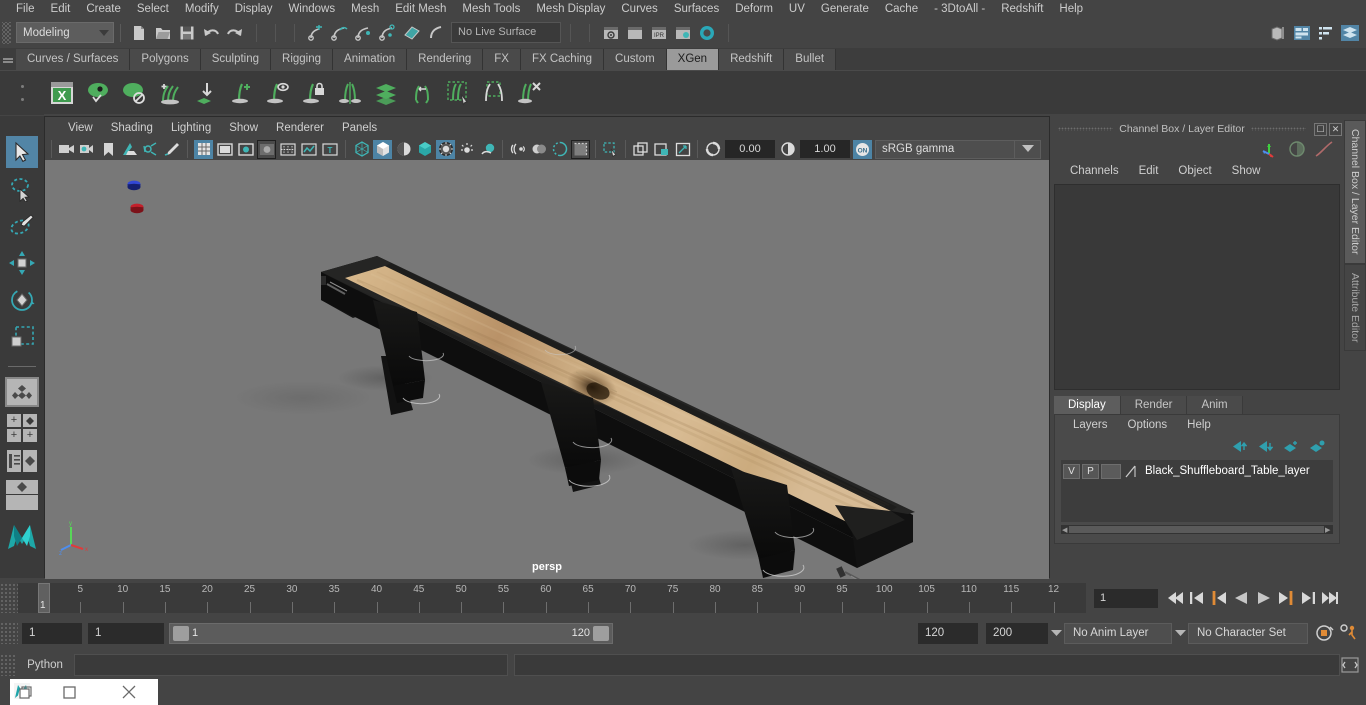 This screenshot has width=1366, height=705. Describe the element at coordinates (300, 128) in the screenshot. I see `viewport-menu-renderer: Renderer` at that location.